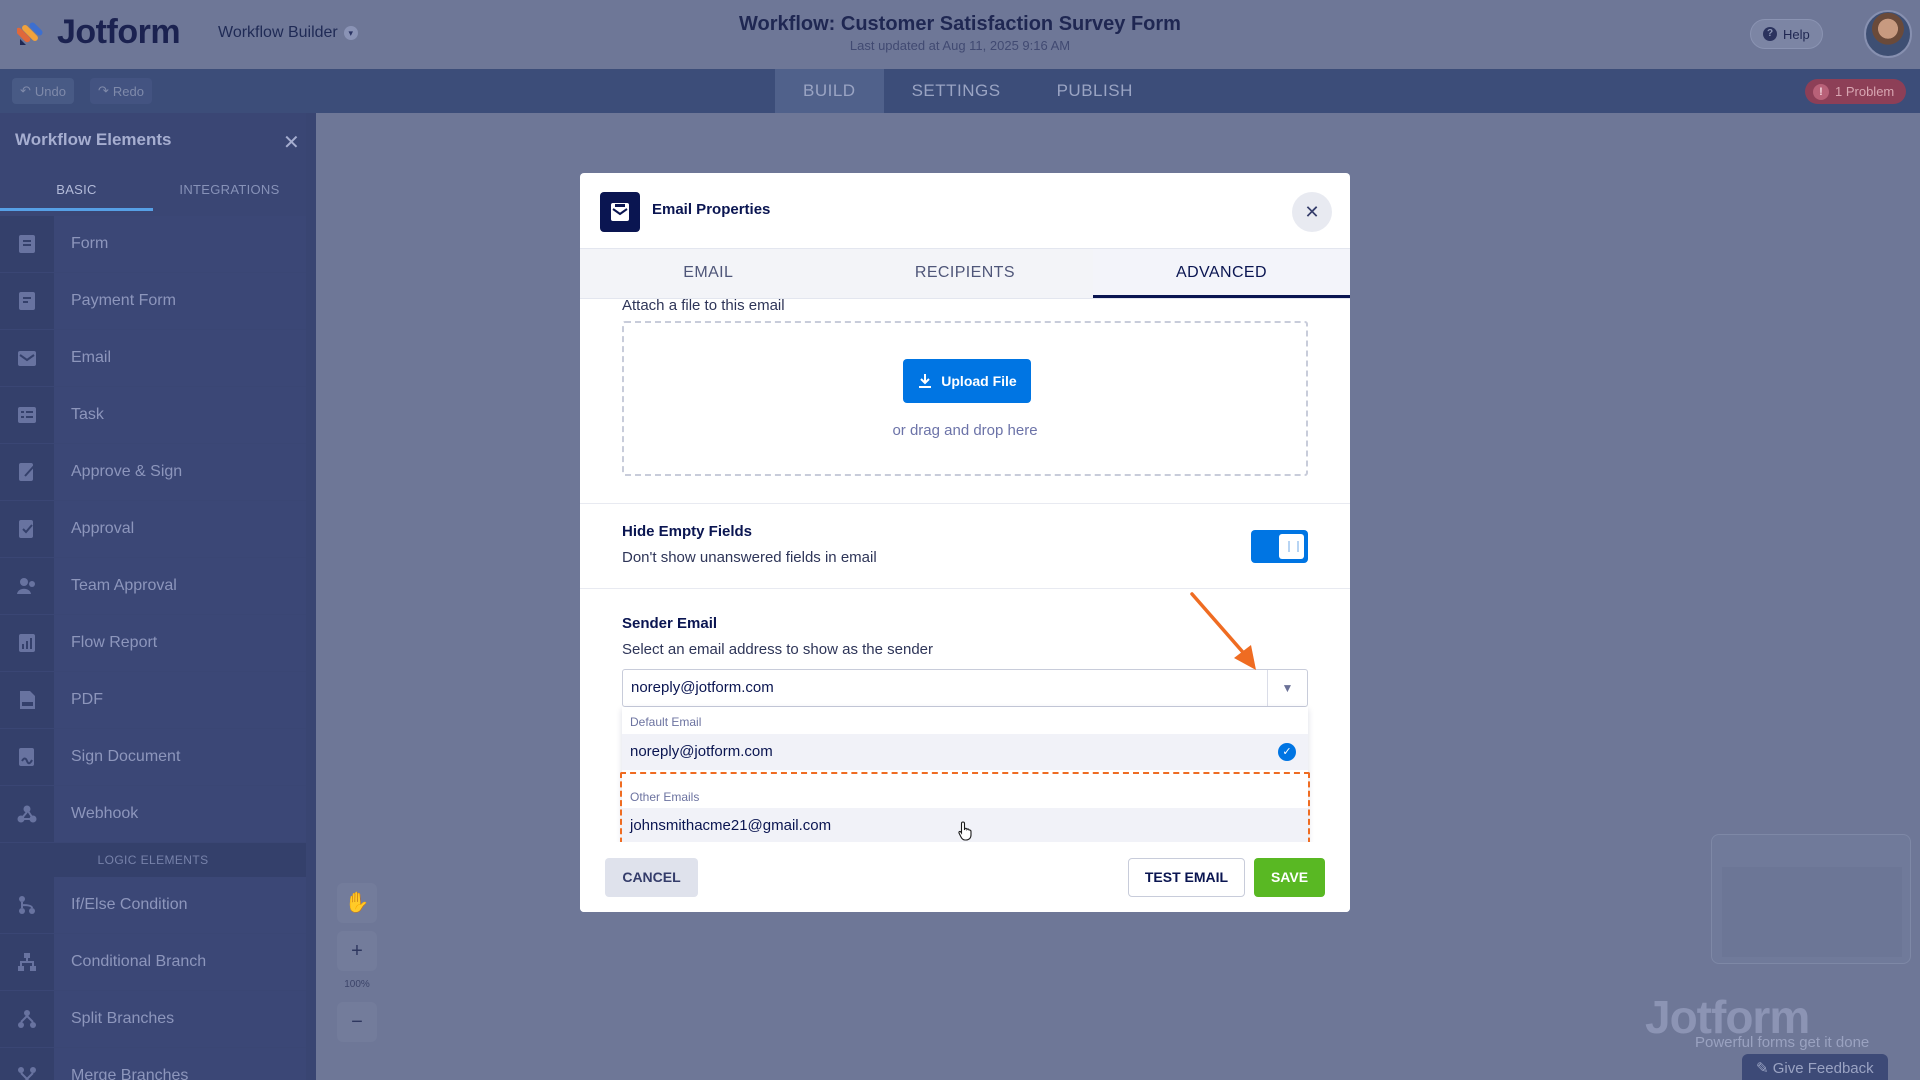 Image resolution: width=1920 pixels, height=1080 pixels. I want to click on sidebar-item-label: Task, so click(180, 415).